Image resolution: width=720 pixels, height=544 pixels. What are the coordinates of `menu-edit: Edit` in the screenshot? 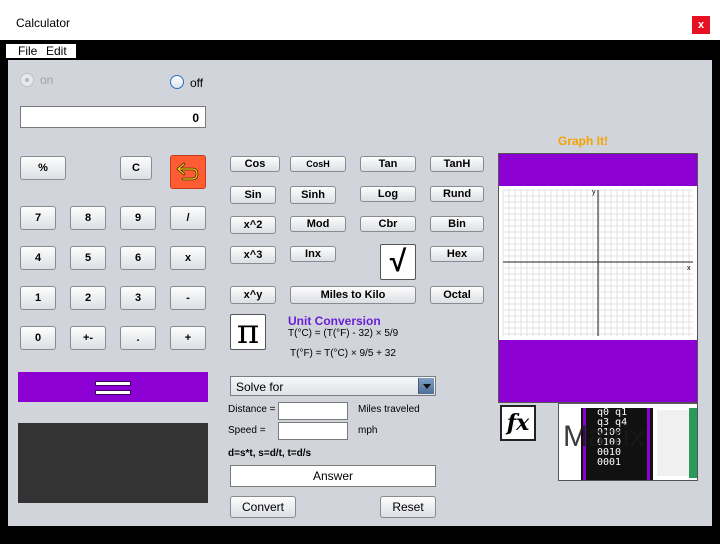 It's located at (56, 51).